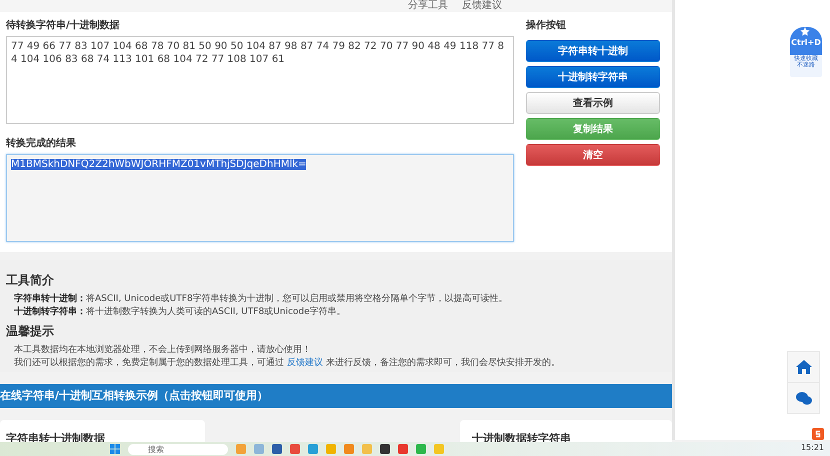 Image resolution: width=830 pixels, height=456 pixels. Describe the element at coordinates (593, 103) in the screenshot. I see `action-button: 查看示例` at that location.